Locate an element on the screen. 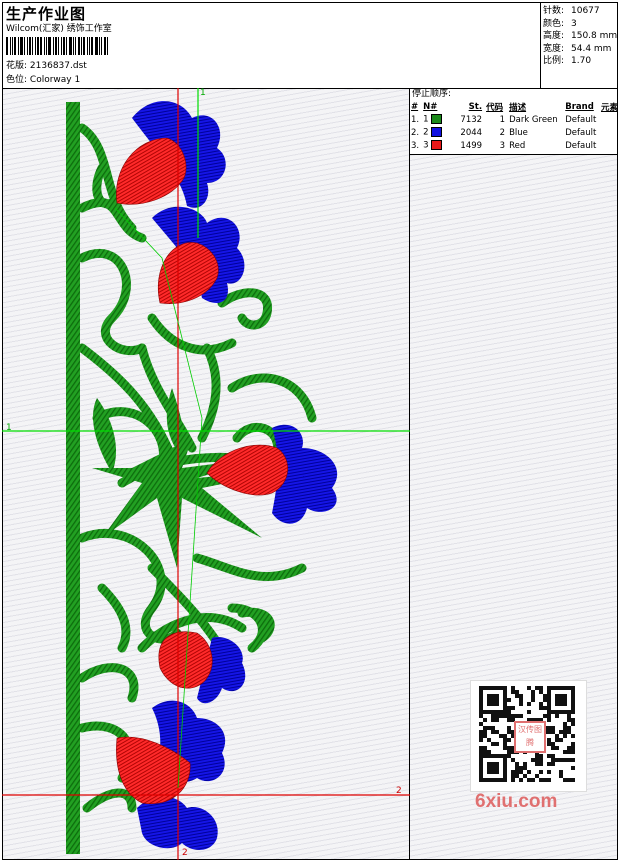  stat-stitches: 针数: 10677 is located at coordinates (571, 11).